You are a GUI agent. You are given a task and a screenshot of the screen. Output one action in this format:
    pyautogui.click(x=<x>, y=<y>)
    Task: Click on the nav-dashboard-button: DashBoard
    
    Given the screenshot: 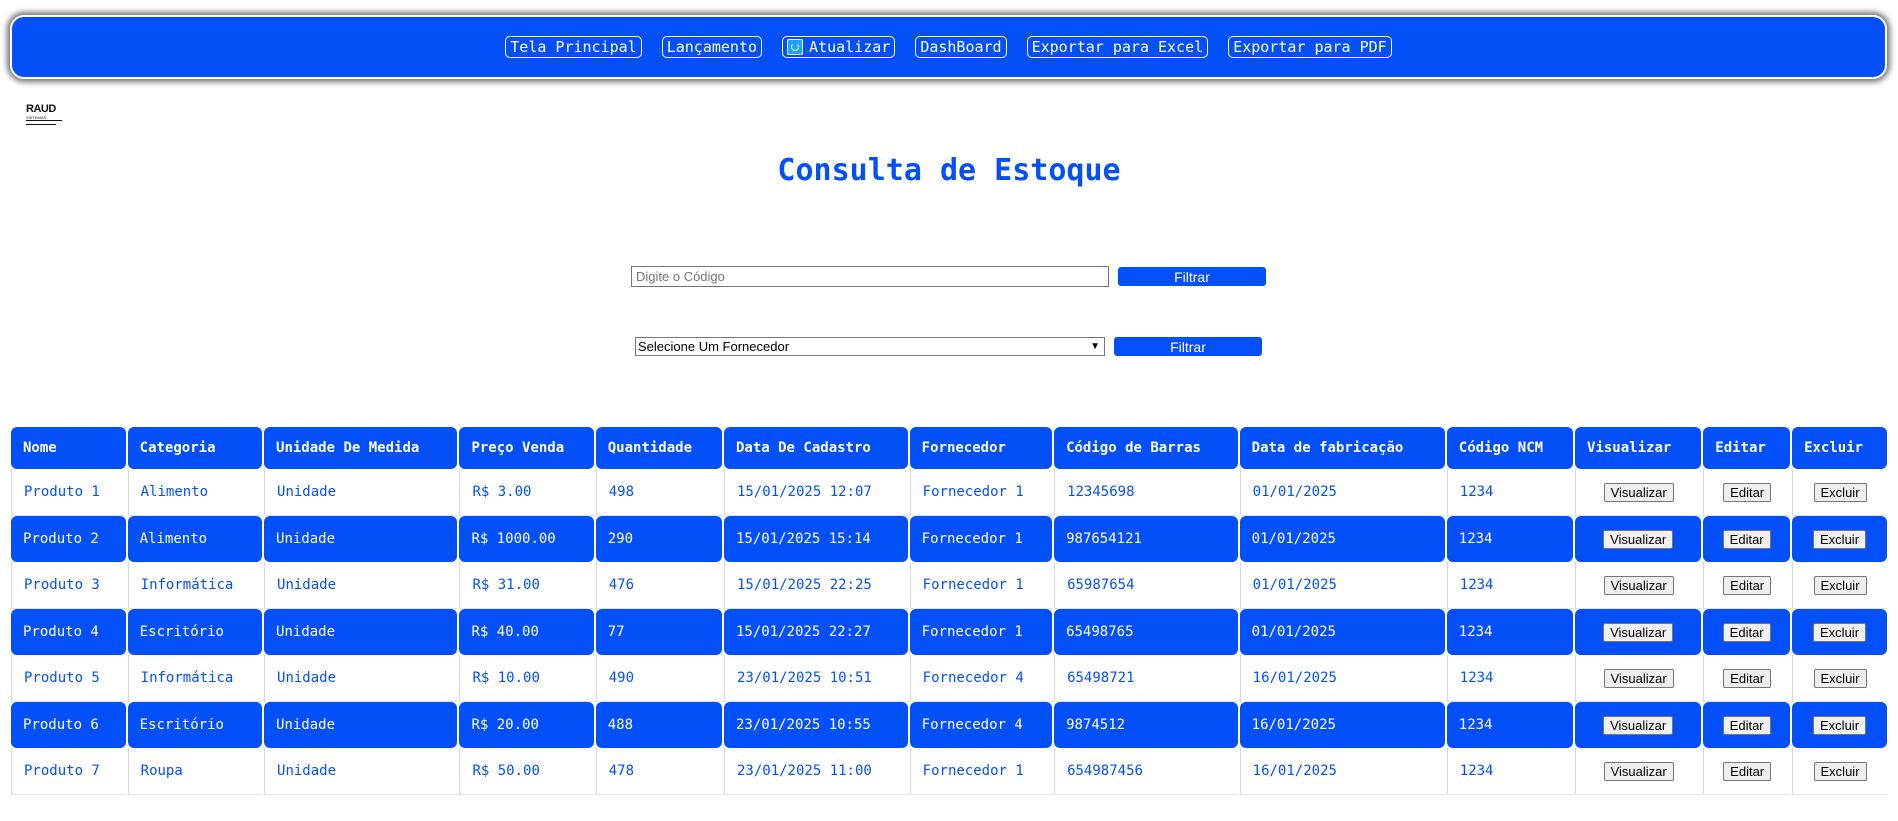 What is the action you would take?
    pyautogui.click(x=961, y=47)
    